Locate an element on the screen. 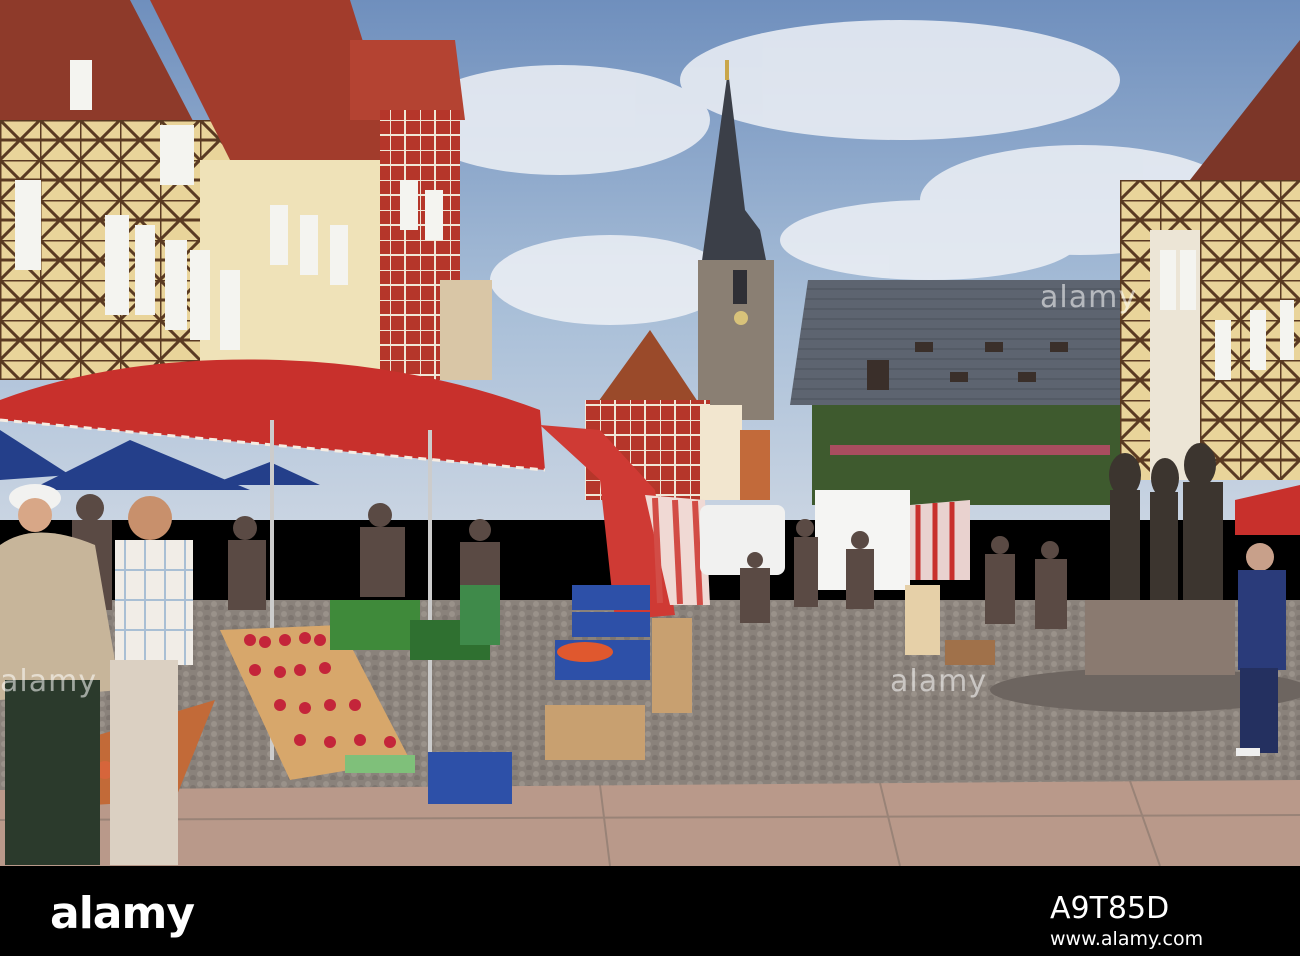  stock-photo-footer: alamy A9T85D www.alamy.com is located at coordinates (650, 911).